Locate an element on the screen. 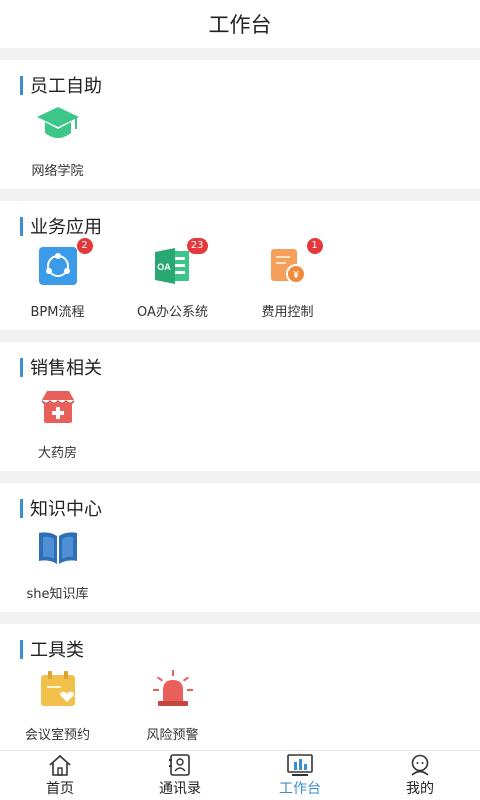 The image size is (480, 800). alarm-siren-icon is located at coordinates (173, 689).